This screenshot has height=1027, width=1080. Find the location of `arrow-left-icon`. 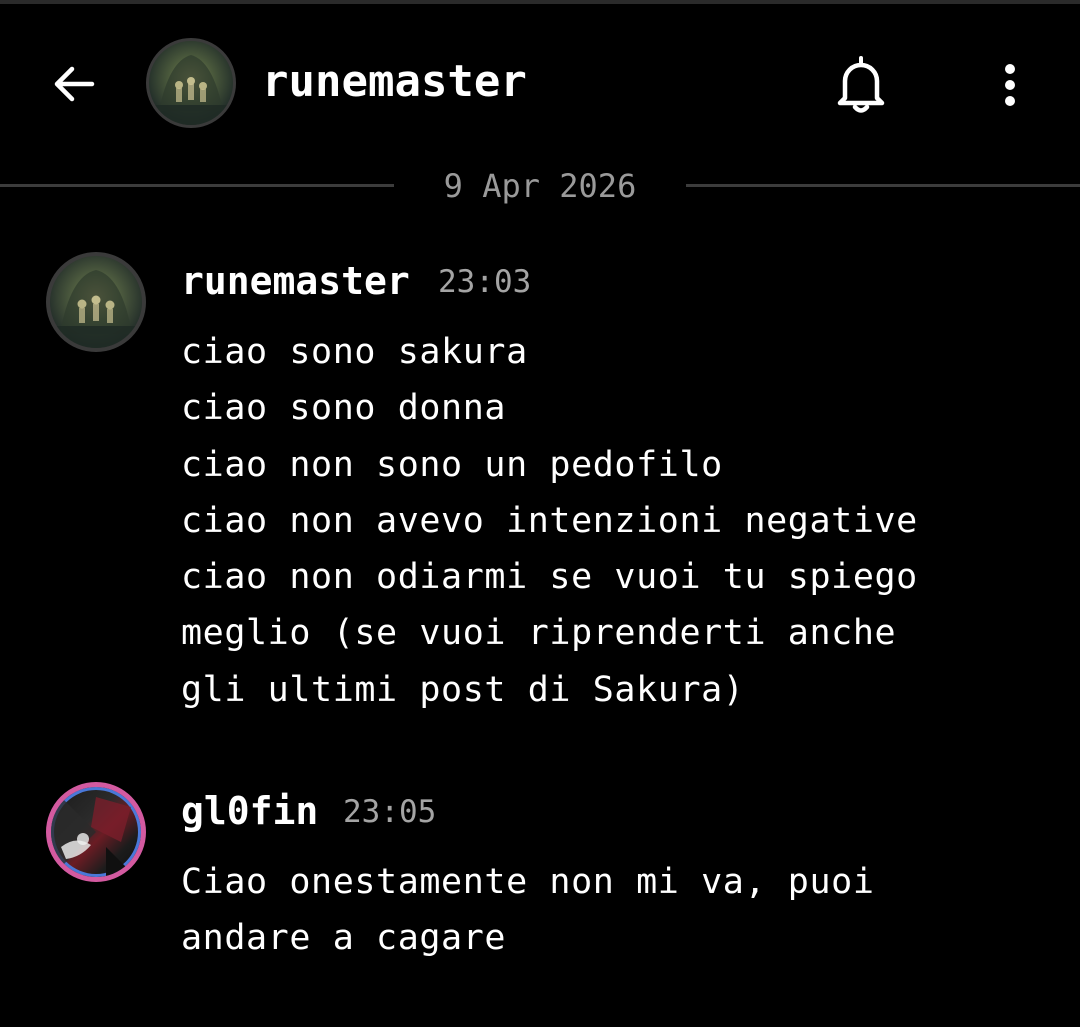

arrow-left-icon is located at coordinates (74, 84).